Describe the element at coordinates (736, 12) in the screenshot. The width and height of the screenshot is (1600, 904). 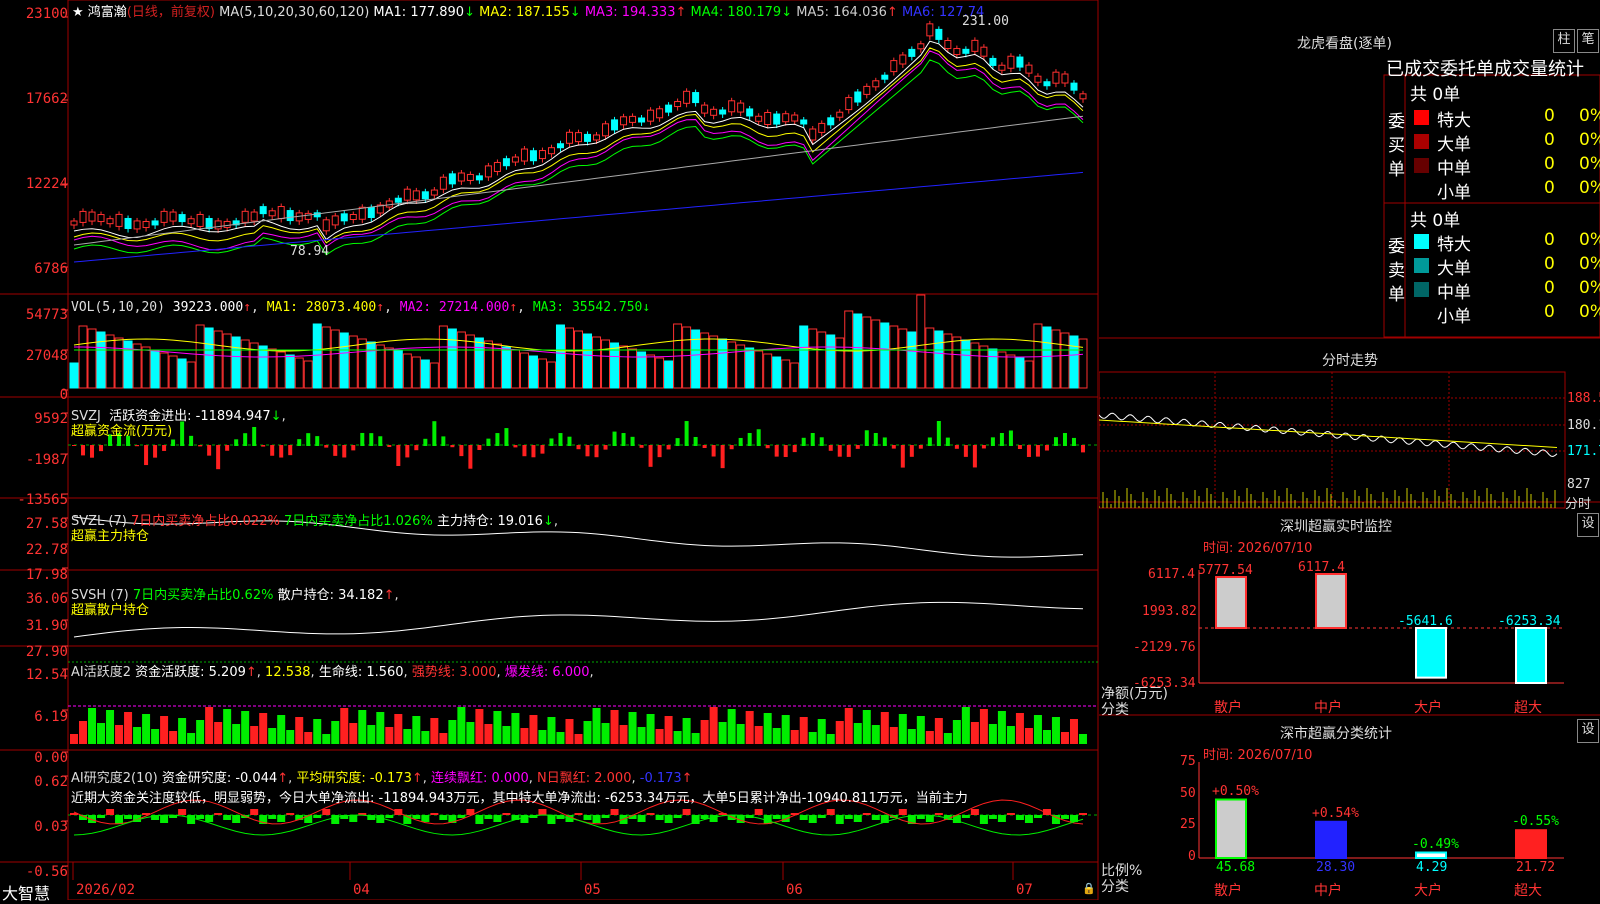
I see `ma4-value: MA4: 180.179` at that location.